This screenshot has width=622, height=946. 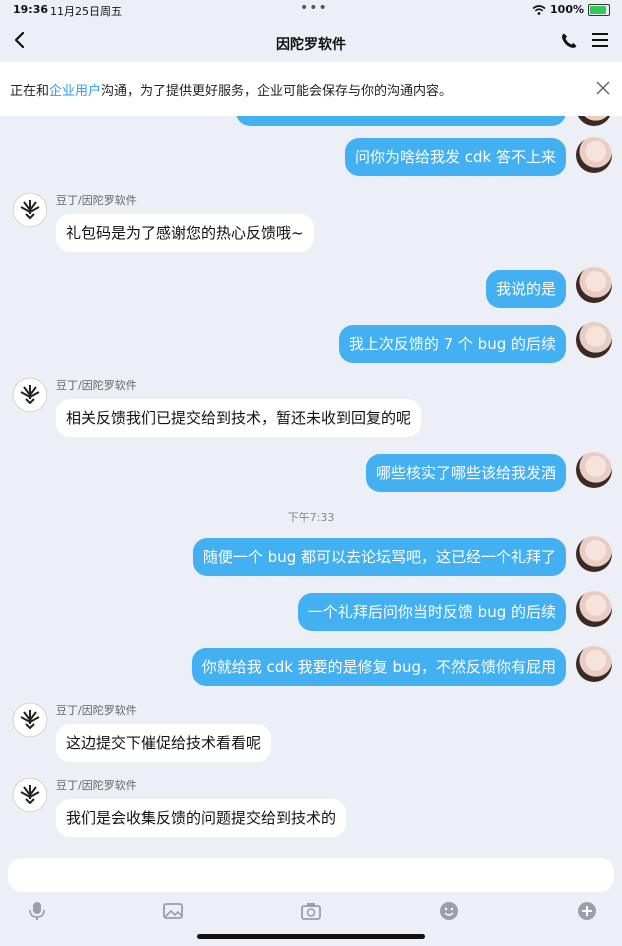 What do you see at coordinates (569, 41) in the screenshot?
I see `phone-icon` at bounding box center [569, 41].